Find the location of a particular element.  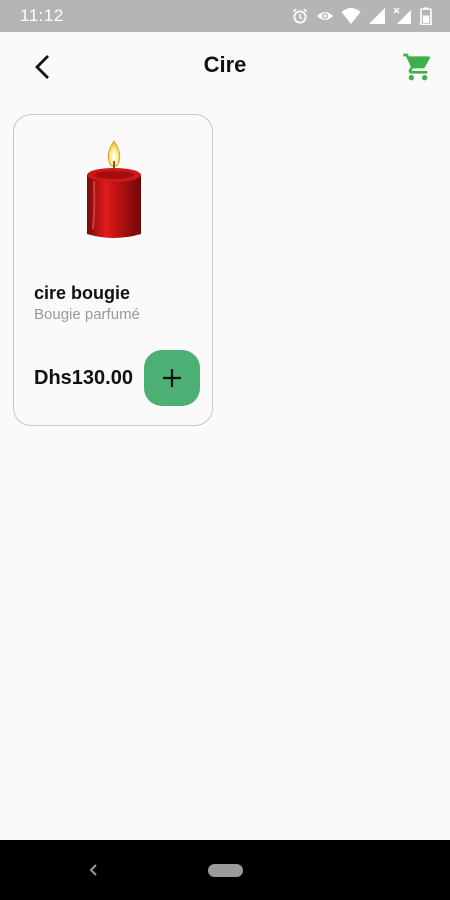

status-bar: 11:12 is located at coordinates (225, 16).